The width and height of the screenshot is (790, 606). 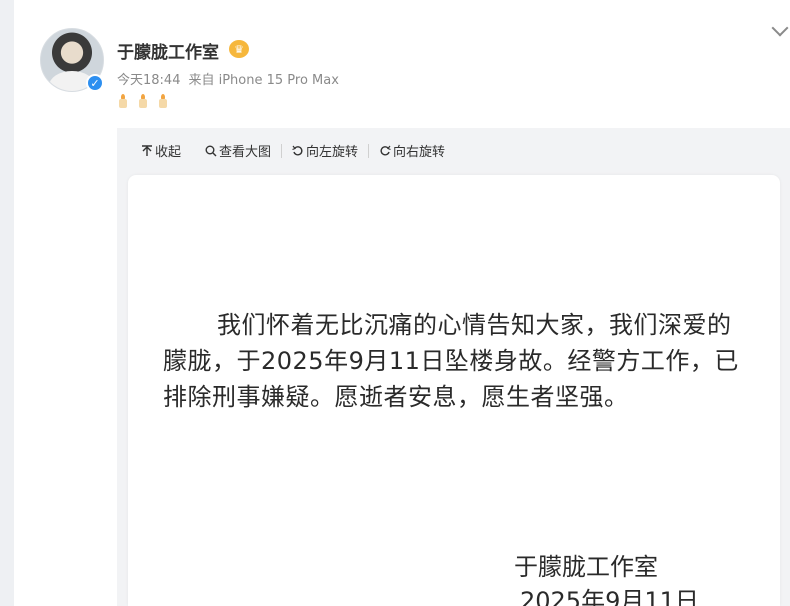 I want to click on rotate-left-button: 向左旋转, so click(x=325, y=150).